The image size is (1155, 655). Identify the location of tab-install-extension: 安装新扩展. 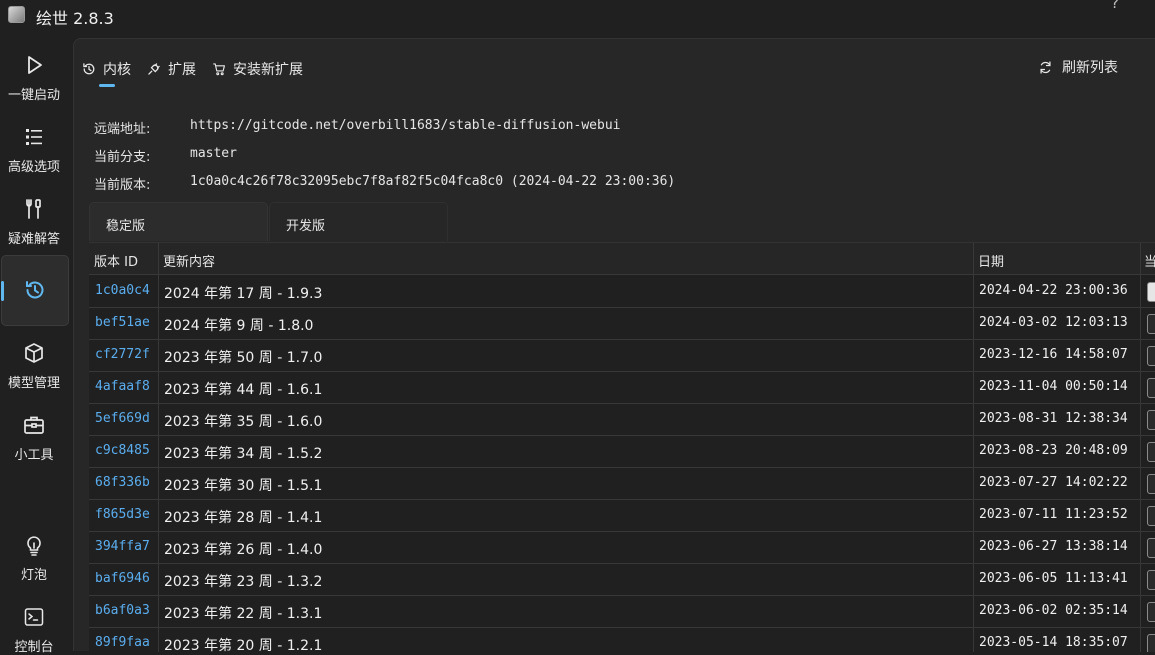
(257, 69).